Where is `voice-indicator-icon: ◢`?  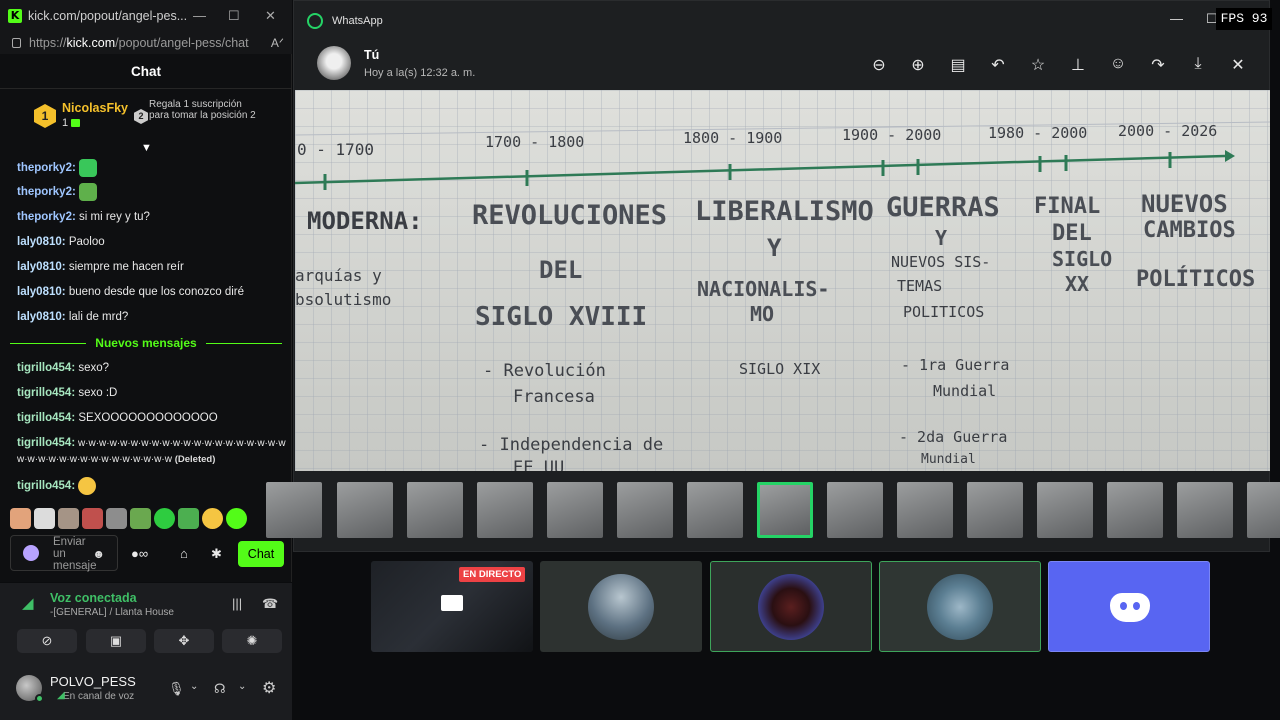 voice-indicator-icon: ◢ is located at coordinates (61, 695).